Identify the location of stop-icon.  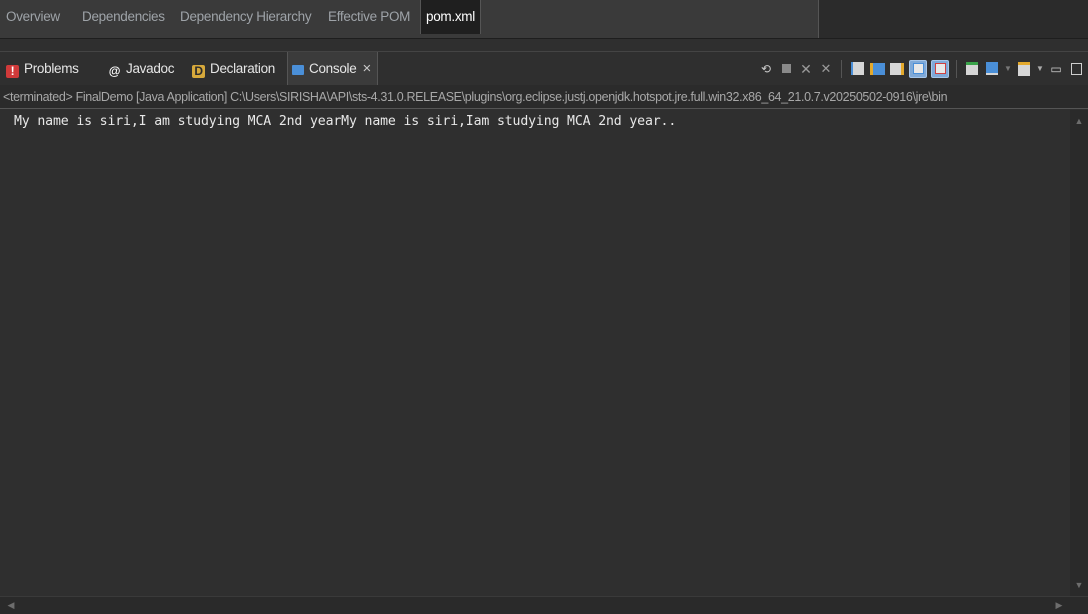
(786, 69).